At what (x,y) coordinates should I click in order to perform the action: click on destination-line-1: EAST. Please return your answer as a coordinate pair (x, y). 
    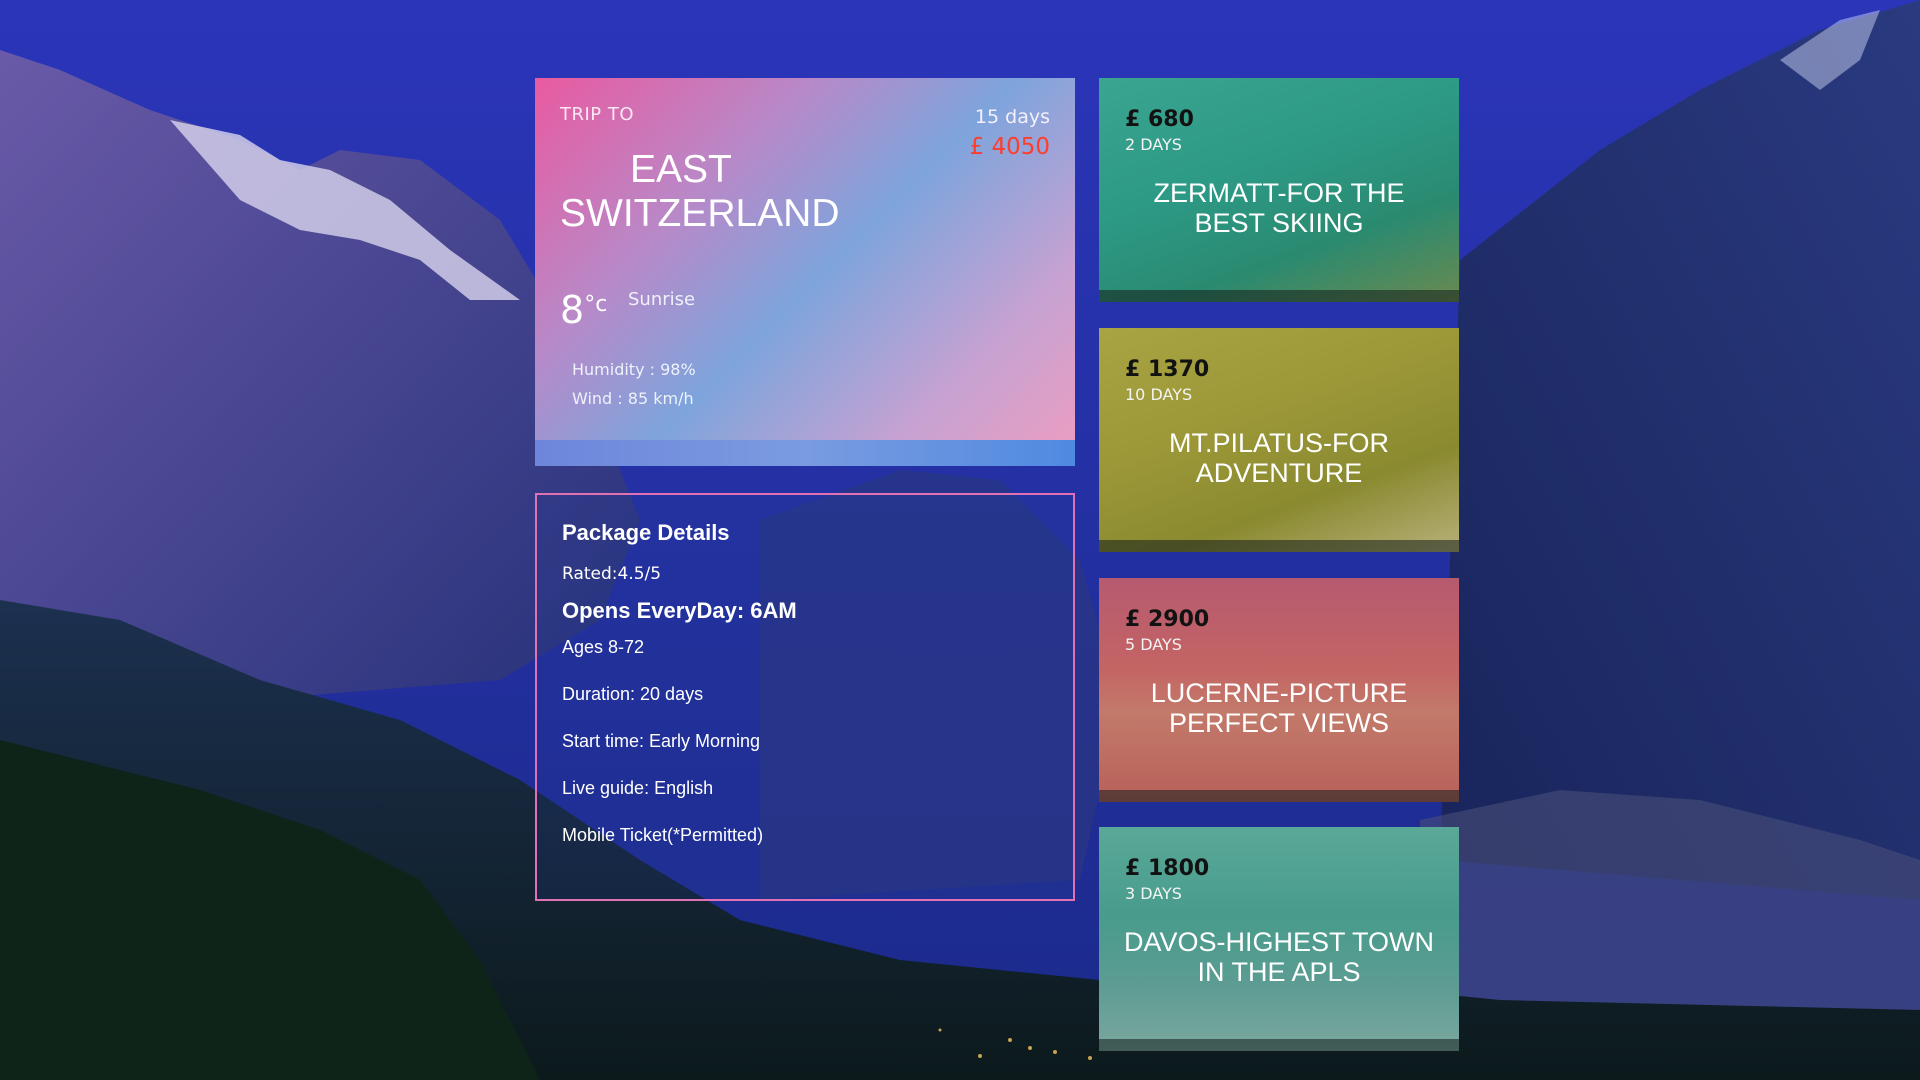
    Looking at the image, I should click on (681, 169).